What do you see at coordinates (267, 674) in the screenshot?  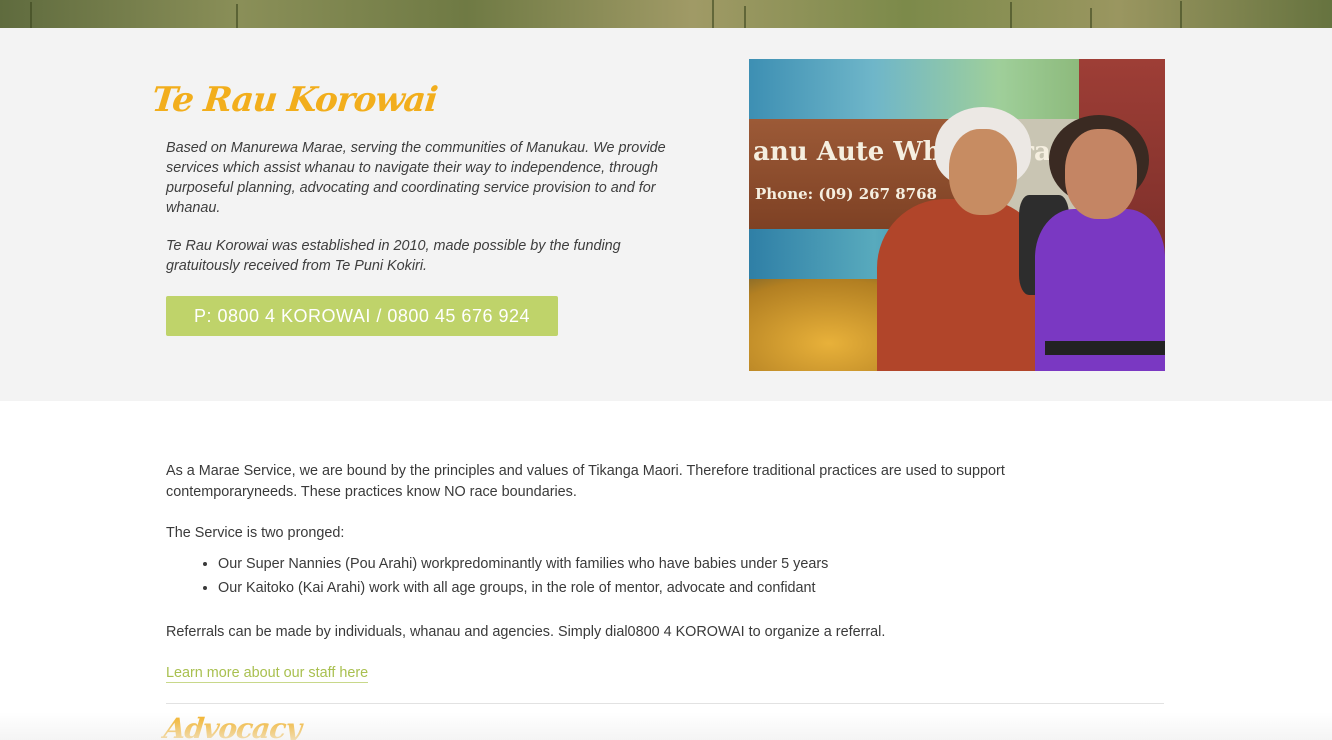 I see `learn-more-staff-link: Learn more about our staff here` at bounding box center [267, 674].